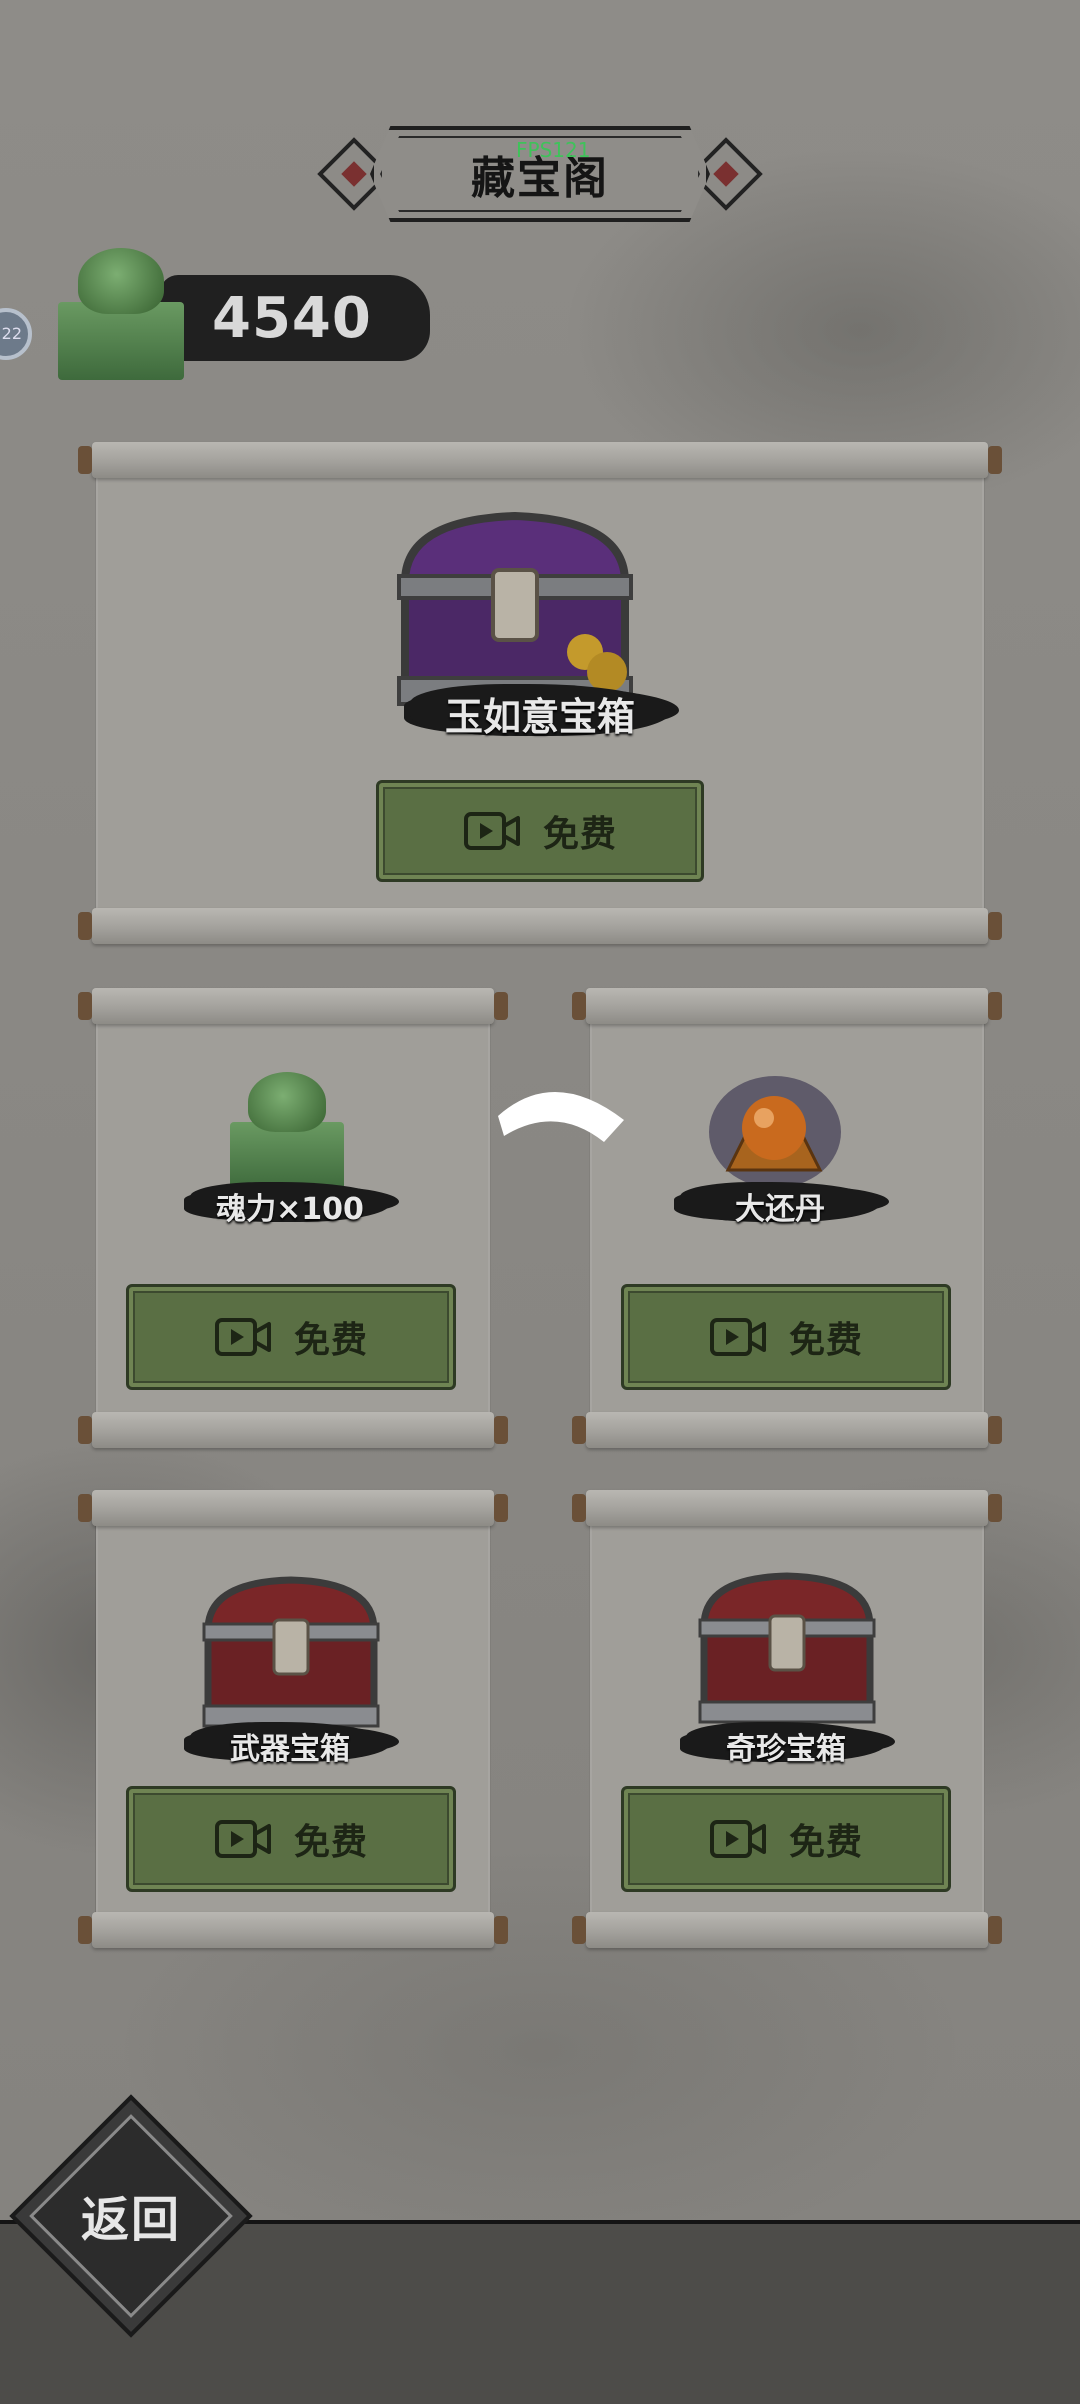 Image resolution: width=1080 pixels, height=2404 pixels. Describe the element at coordinates (561, 1116) in the screenshot. I see `loading-spinner-icon` at that location.